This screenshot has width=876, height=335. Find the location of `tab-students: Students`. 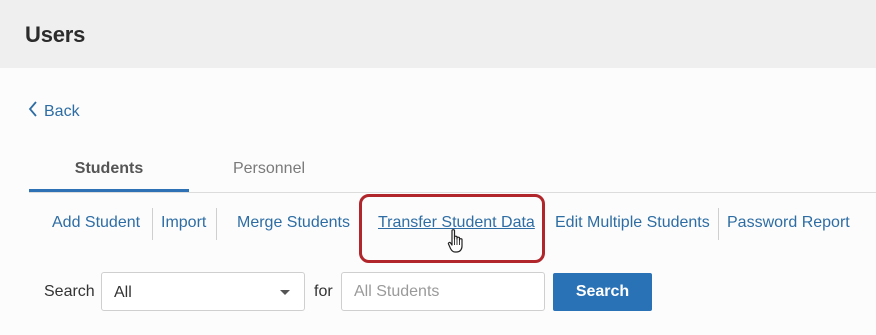

tab-students: Students is located at coordinates (109, 170).